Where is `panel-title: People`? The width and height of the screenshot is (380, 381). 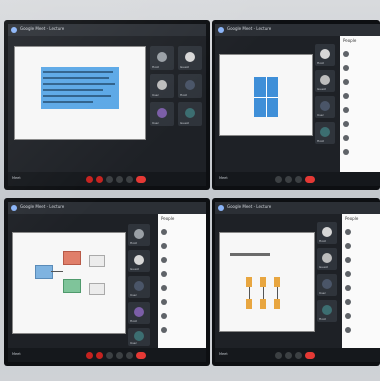 panel-title: People is located at coordinates (352, 218).